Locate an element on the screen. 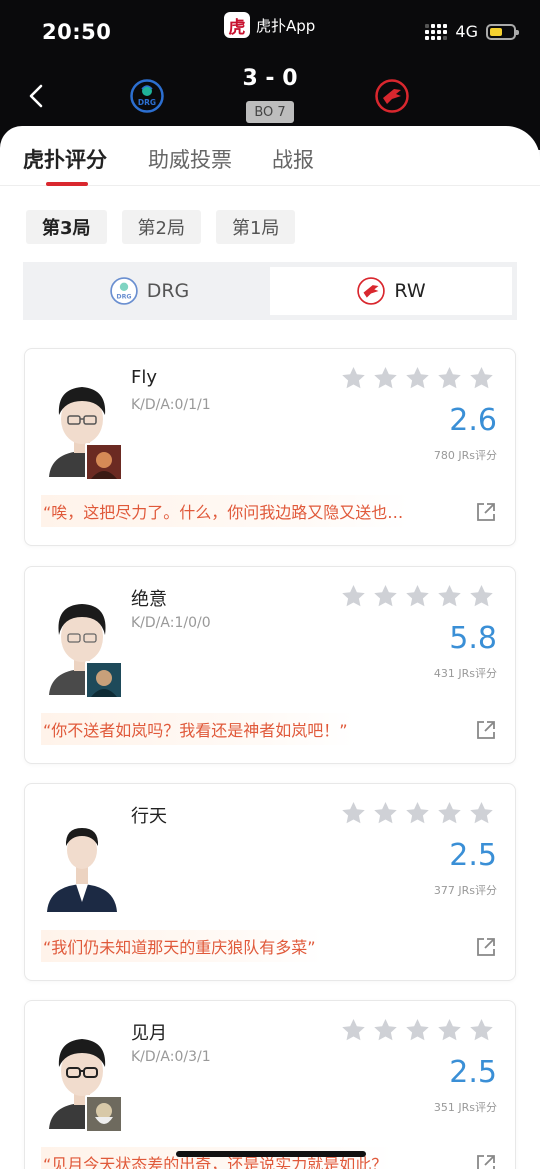  back-button is located at coordinates (36, 96).